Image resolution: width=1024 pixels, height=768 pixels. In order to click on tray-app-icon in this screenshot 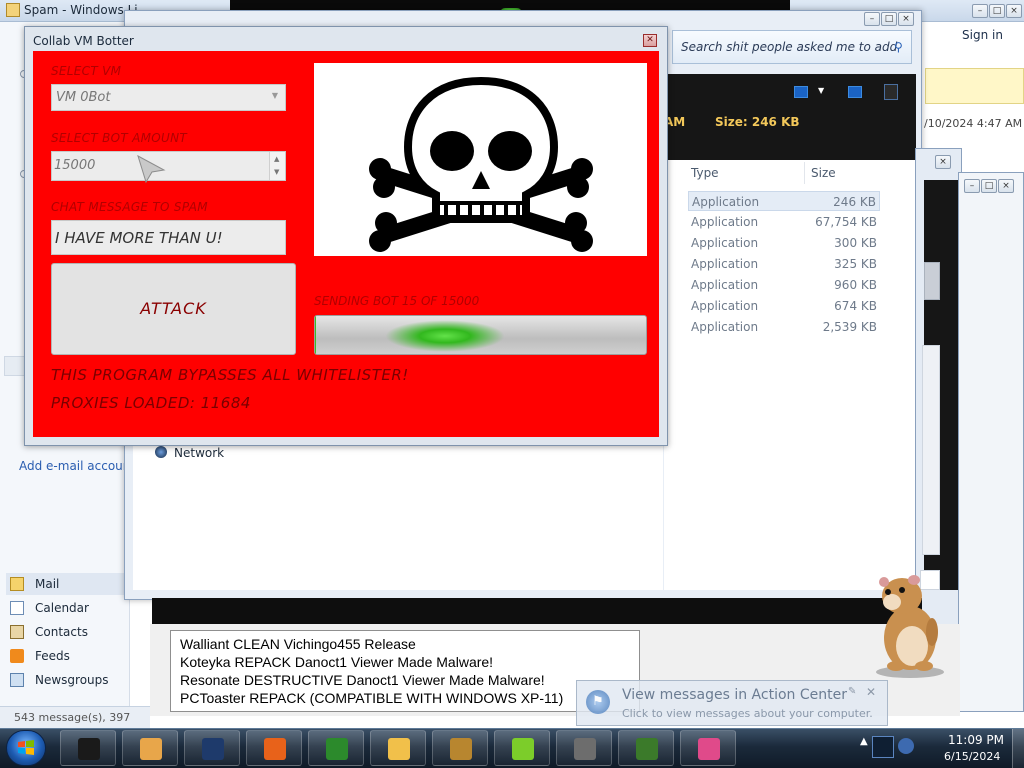, I will do `click(883, 747)`.